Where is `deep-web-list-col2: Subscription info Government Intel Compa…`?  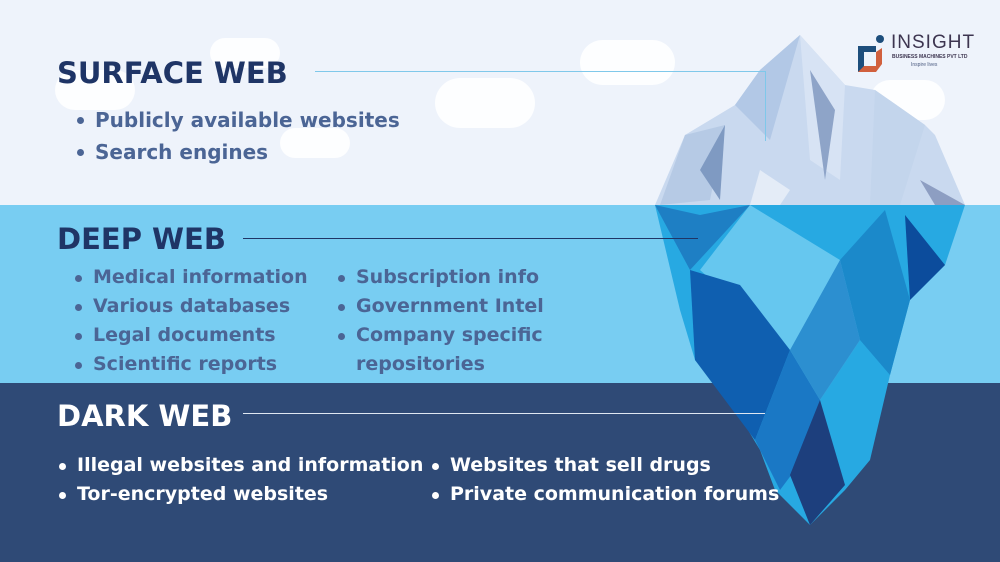
deep-web-list-col2: Subscription info Government Intel Compa… is located at coordinates (440, 321).